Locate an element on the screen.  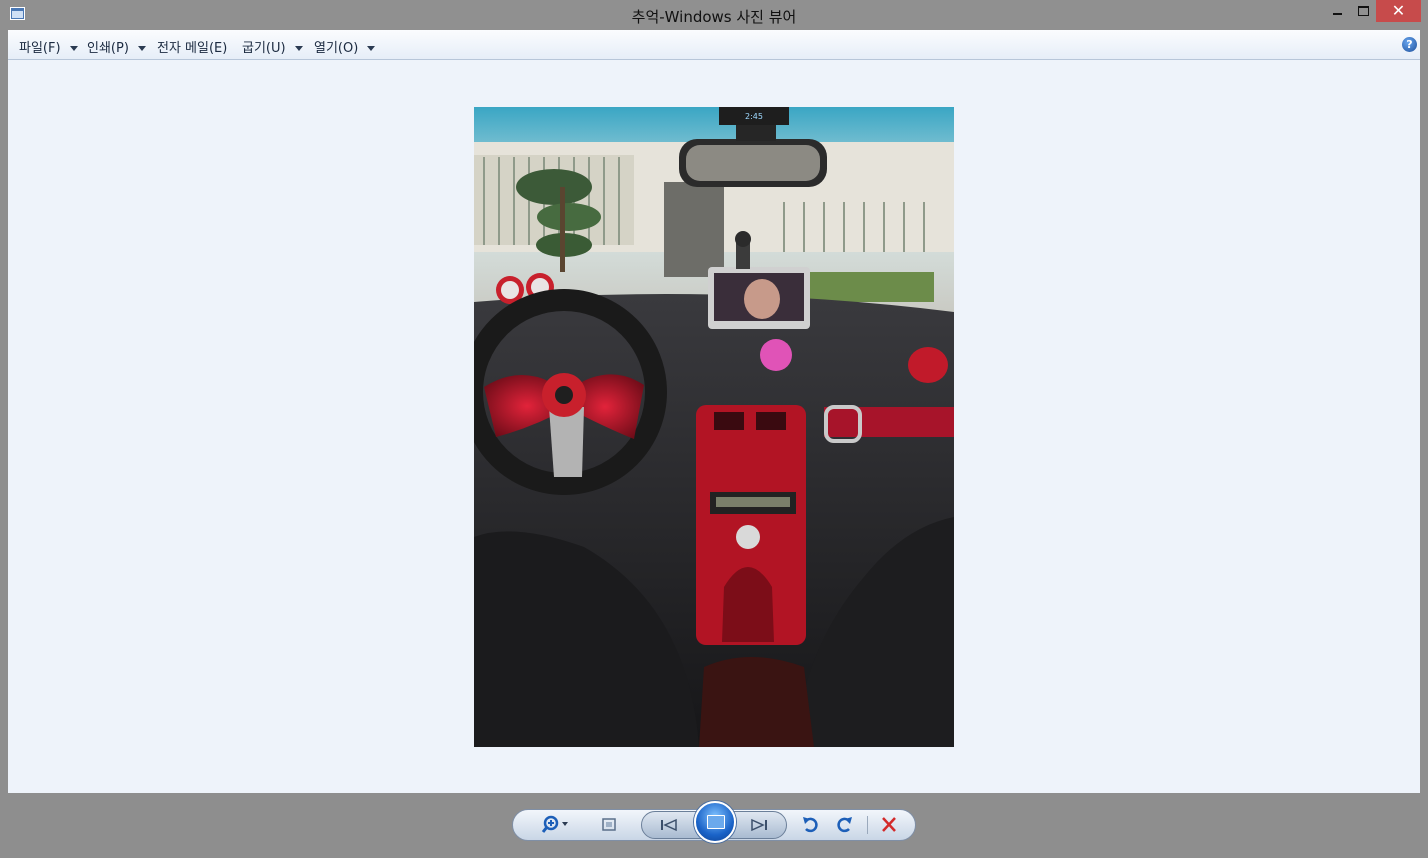
menu-burn: 굽기(U) is located at coordinates (272, 46).